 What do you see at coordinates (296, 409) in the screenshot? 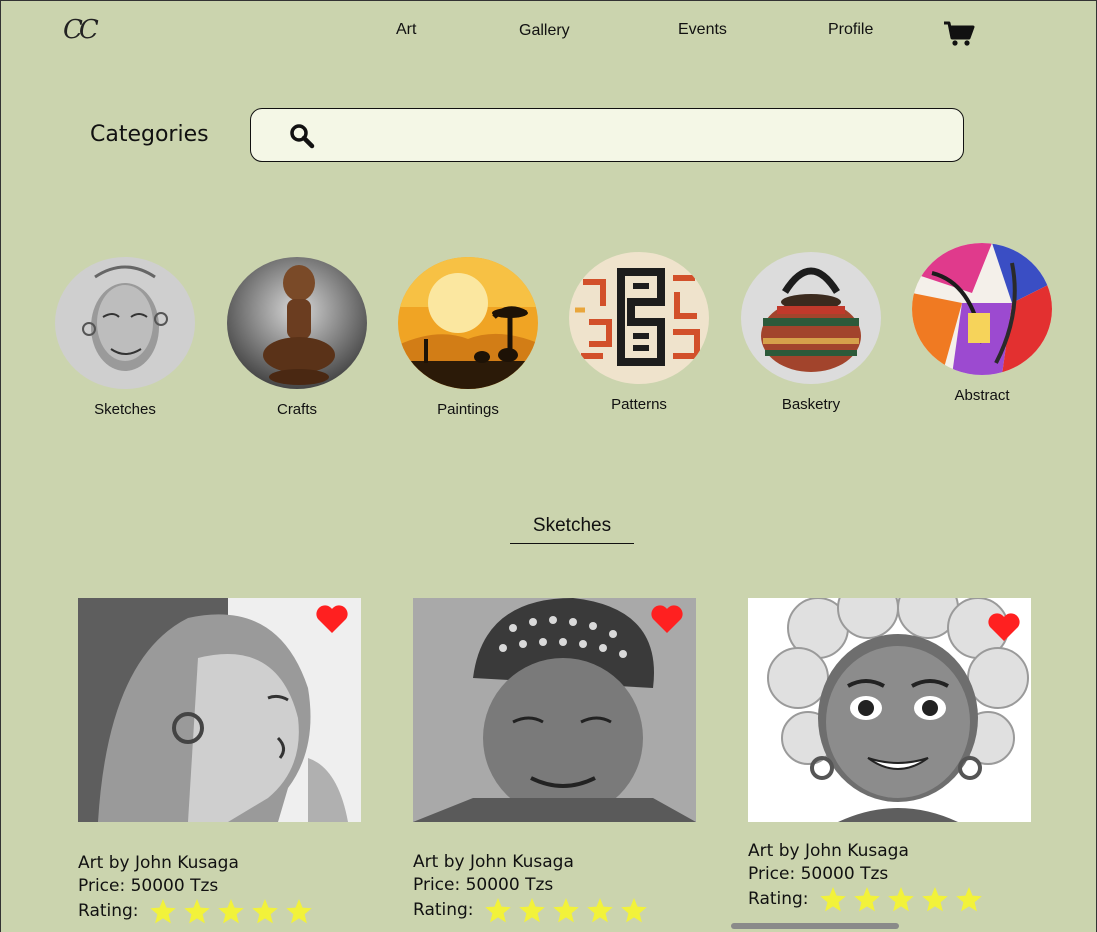
I see `category-label: Crafts` at bounding box center [296, 409].